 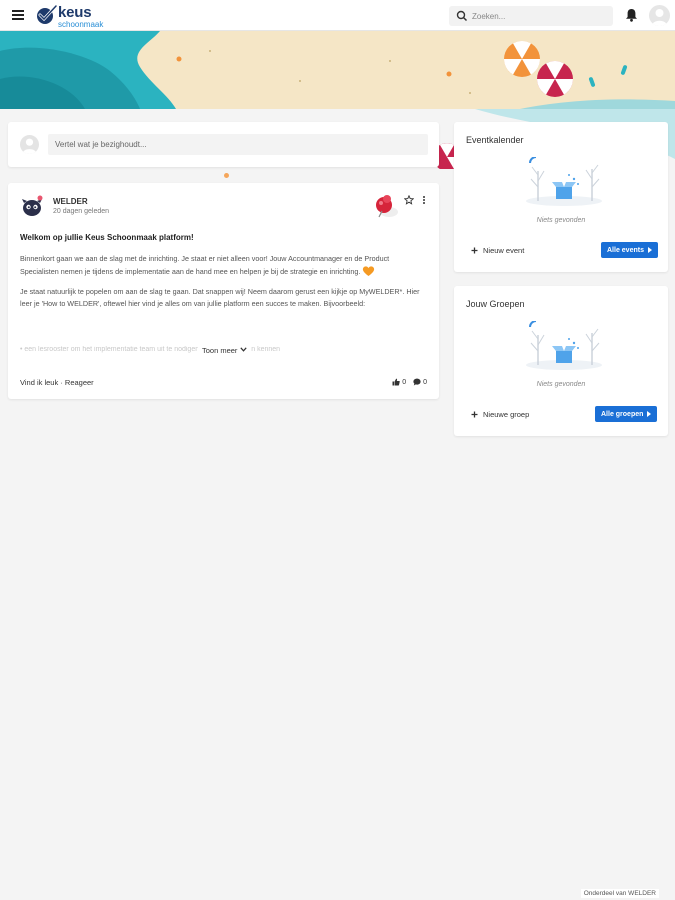 I want to click on post-actions: Vind ik leuk · Reageer, so click(x=57, y=382).